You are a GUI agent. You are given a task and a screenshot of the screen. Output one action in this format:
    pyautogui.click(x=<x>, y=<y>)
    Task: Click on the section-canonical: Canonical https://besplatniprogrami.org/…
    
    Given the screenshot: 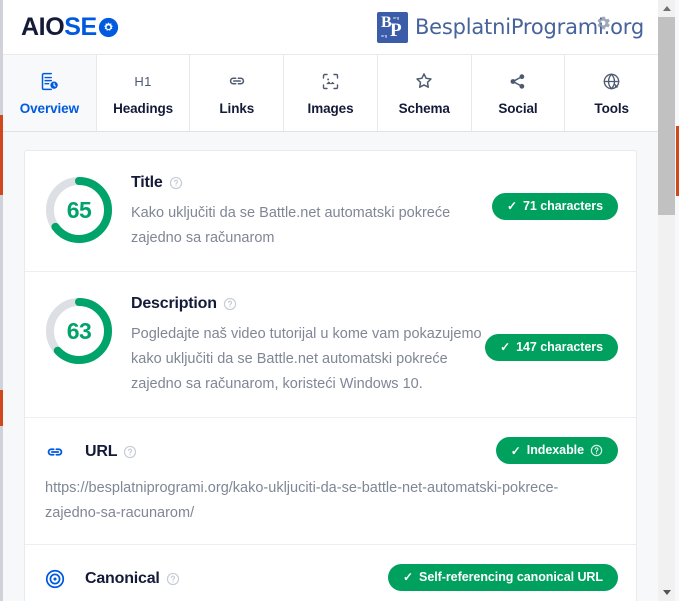 What is the action you would take?
    pyautogui.click(x=330, y=573)
    